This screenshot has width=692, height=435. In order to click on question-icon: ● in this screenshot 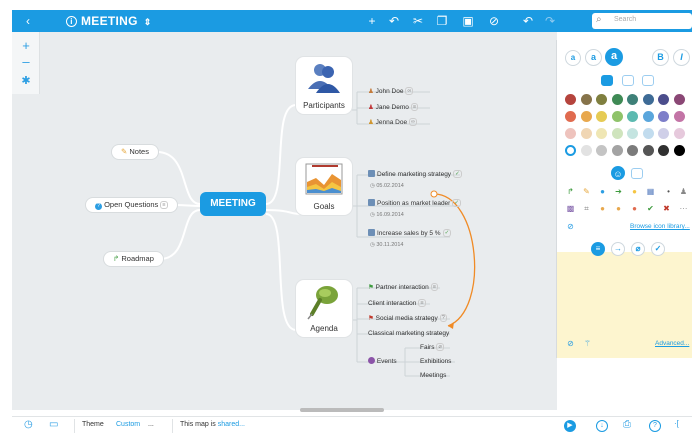, I will do `click(602, 191)`.